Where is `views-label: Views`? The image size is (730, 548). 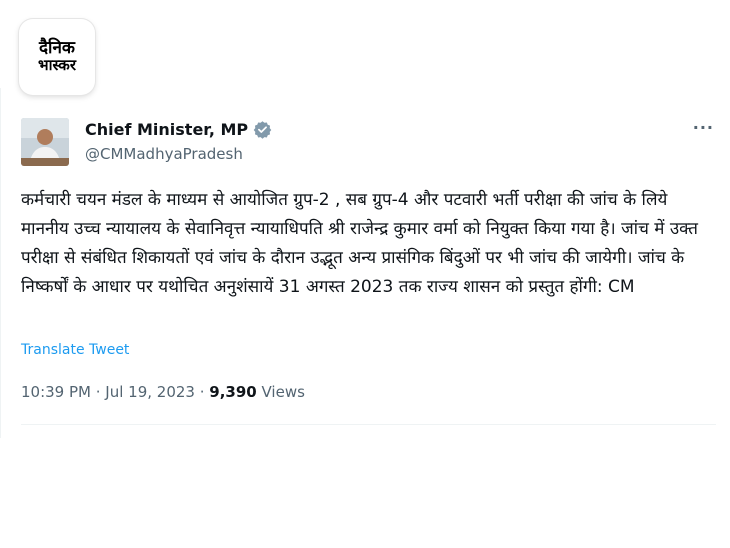 views-label: Views is located at coordinates (280, 392).